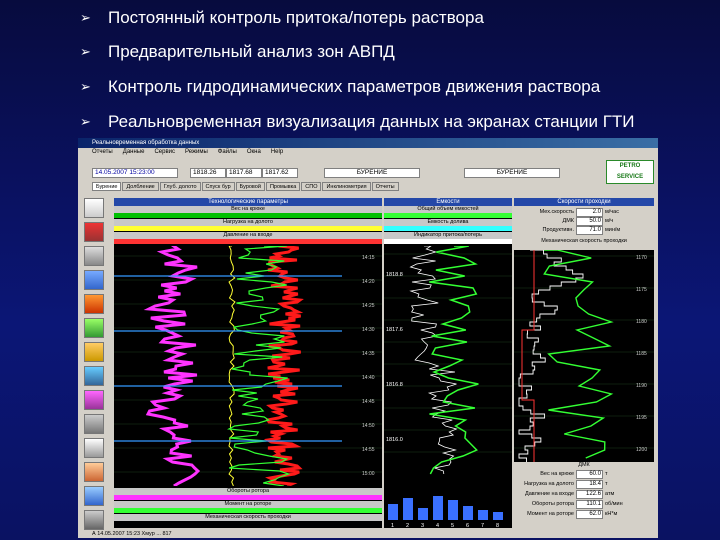 Image resolution: width=720 pixels, height=540 pixels. Describe the element at coordinates (218, 186) in the screenshot. I see `tab: Спуск бур` at that location.